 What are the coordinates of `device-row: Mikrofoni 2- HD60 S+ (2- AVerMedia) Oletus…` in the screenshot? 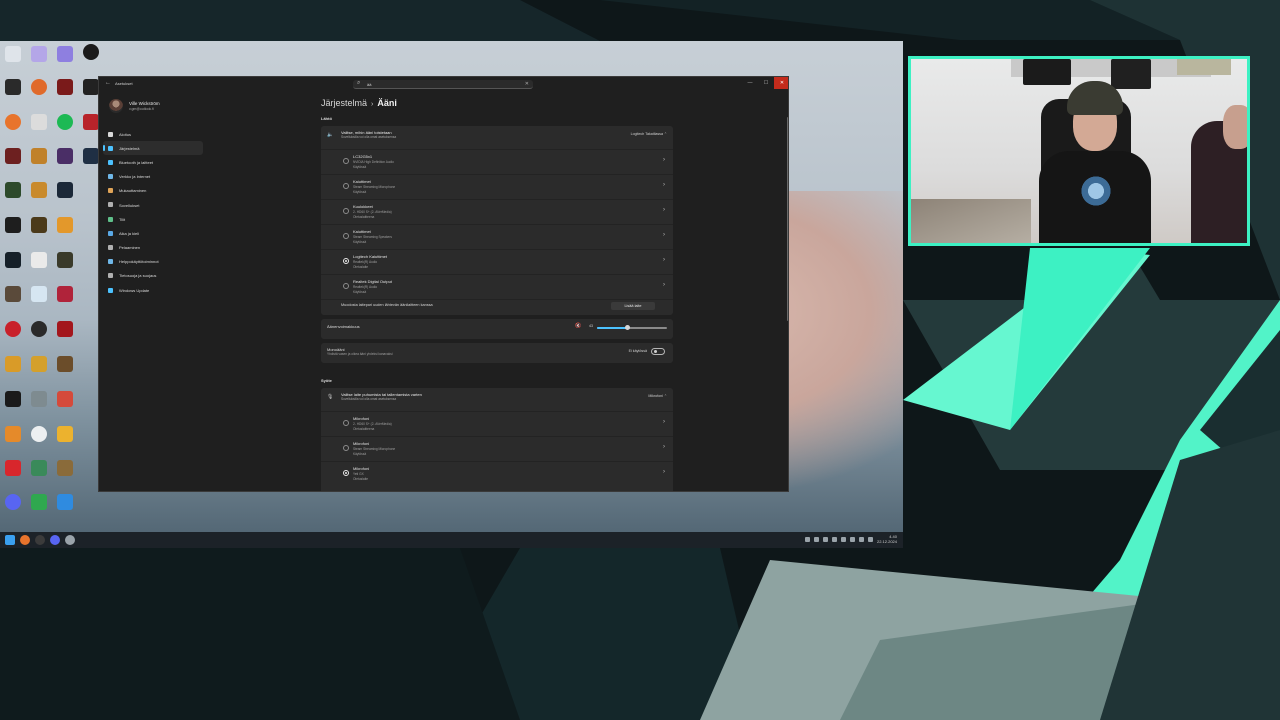 It's located at (497, 423).